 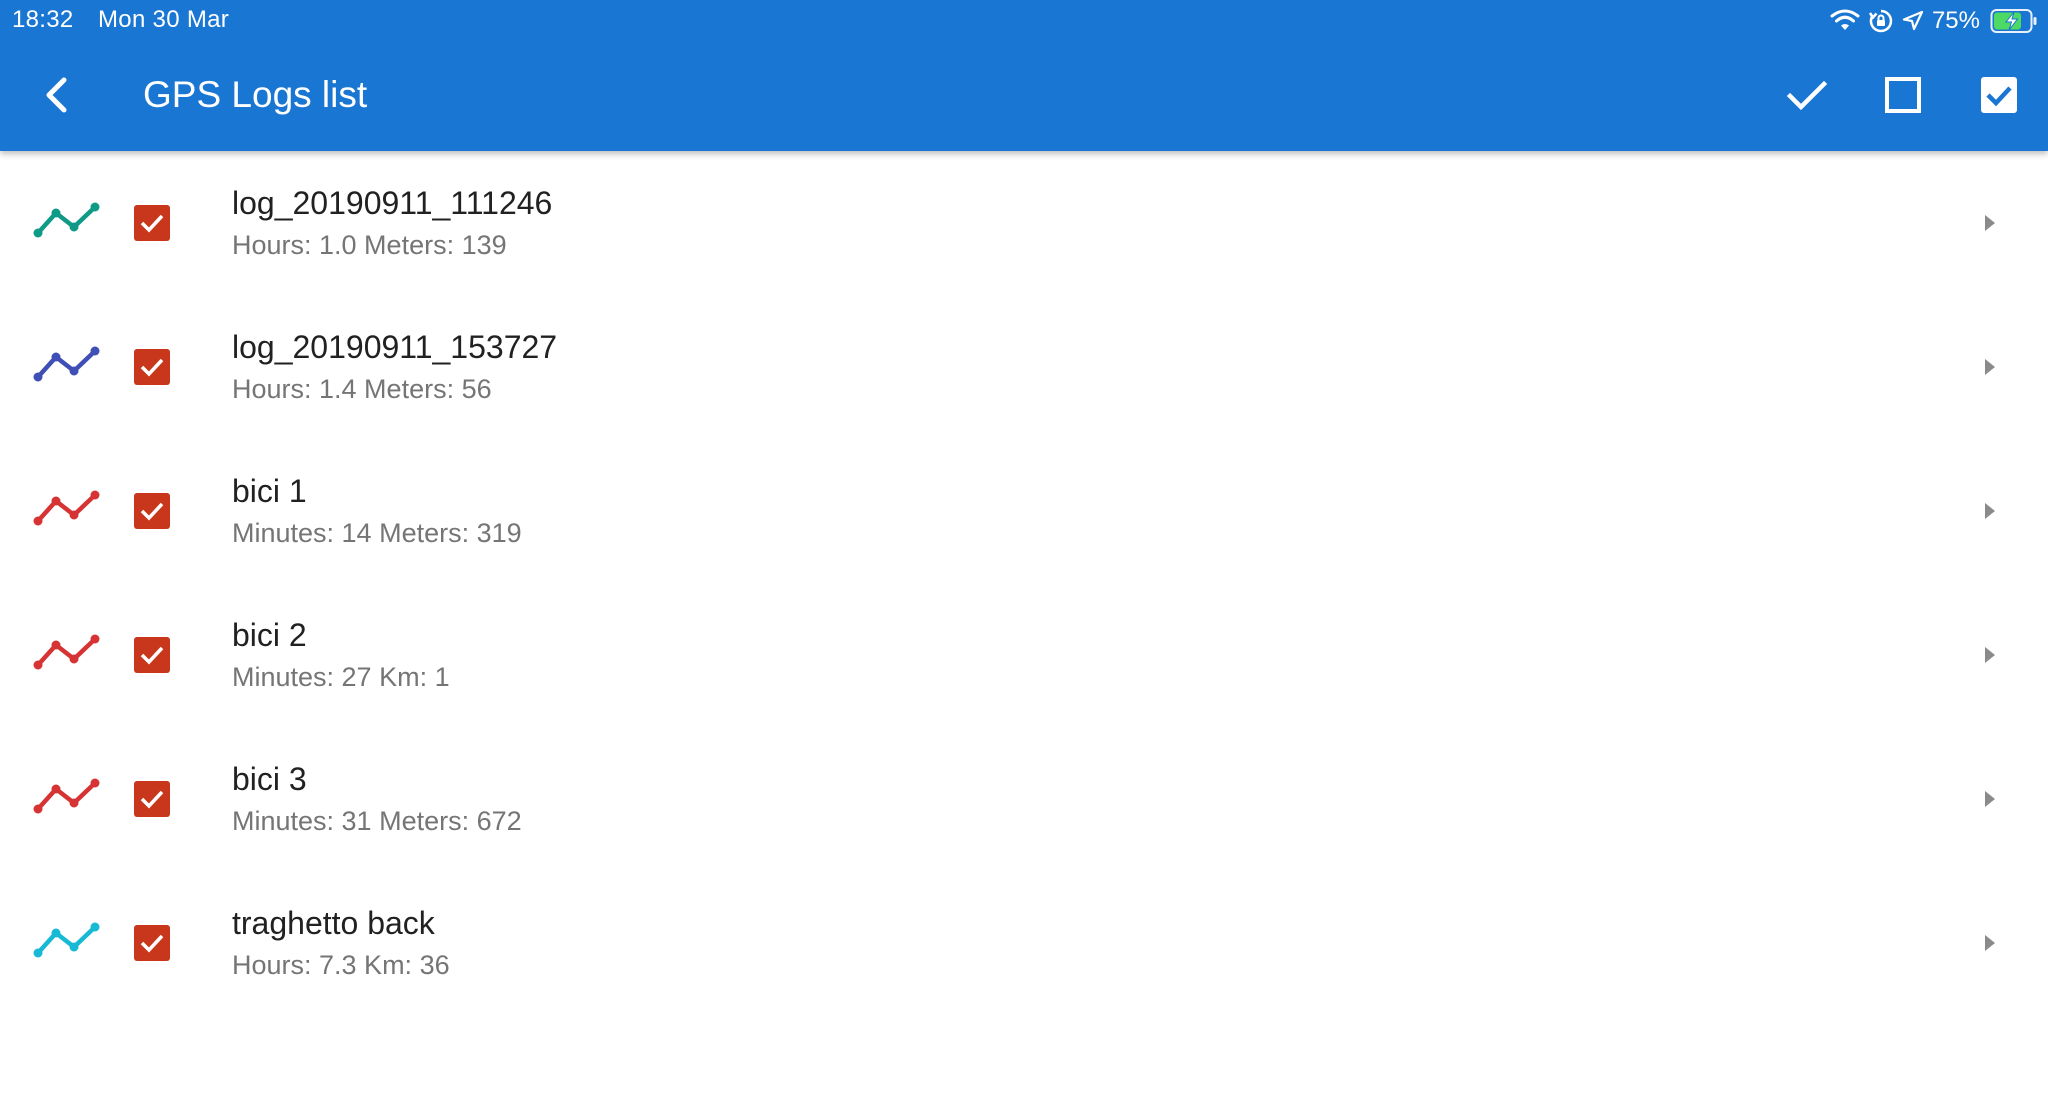 I want to click on log-name: bici 2, so click(x=269, y=635).